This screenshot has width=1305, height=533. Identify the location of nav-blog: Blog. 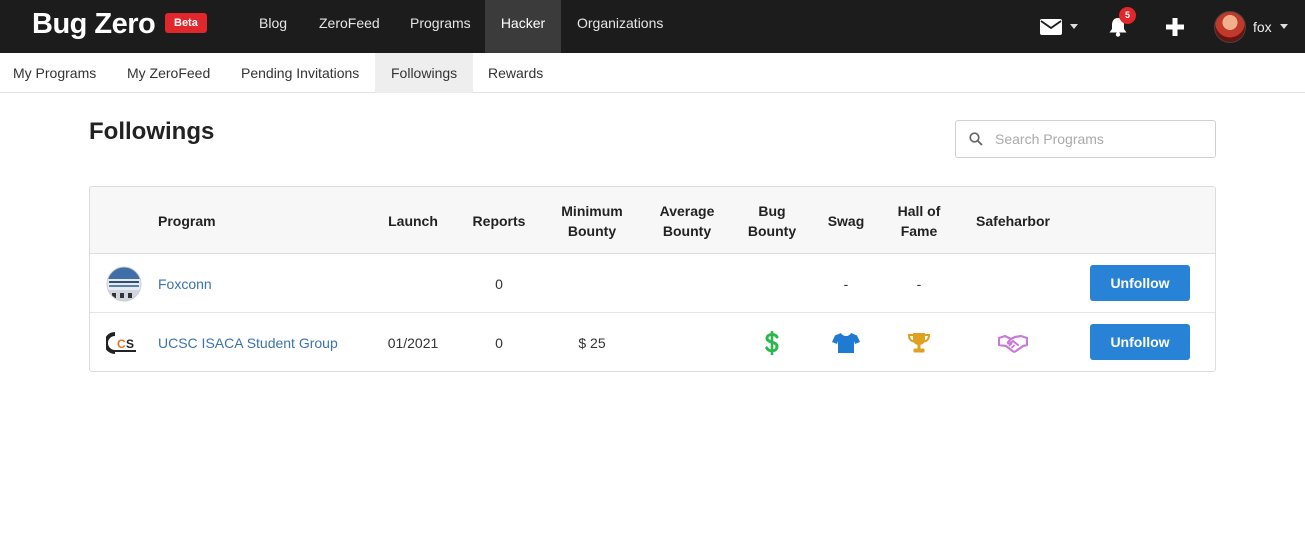
(273, 26).